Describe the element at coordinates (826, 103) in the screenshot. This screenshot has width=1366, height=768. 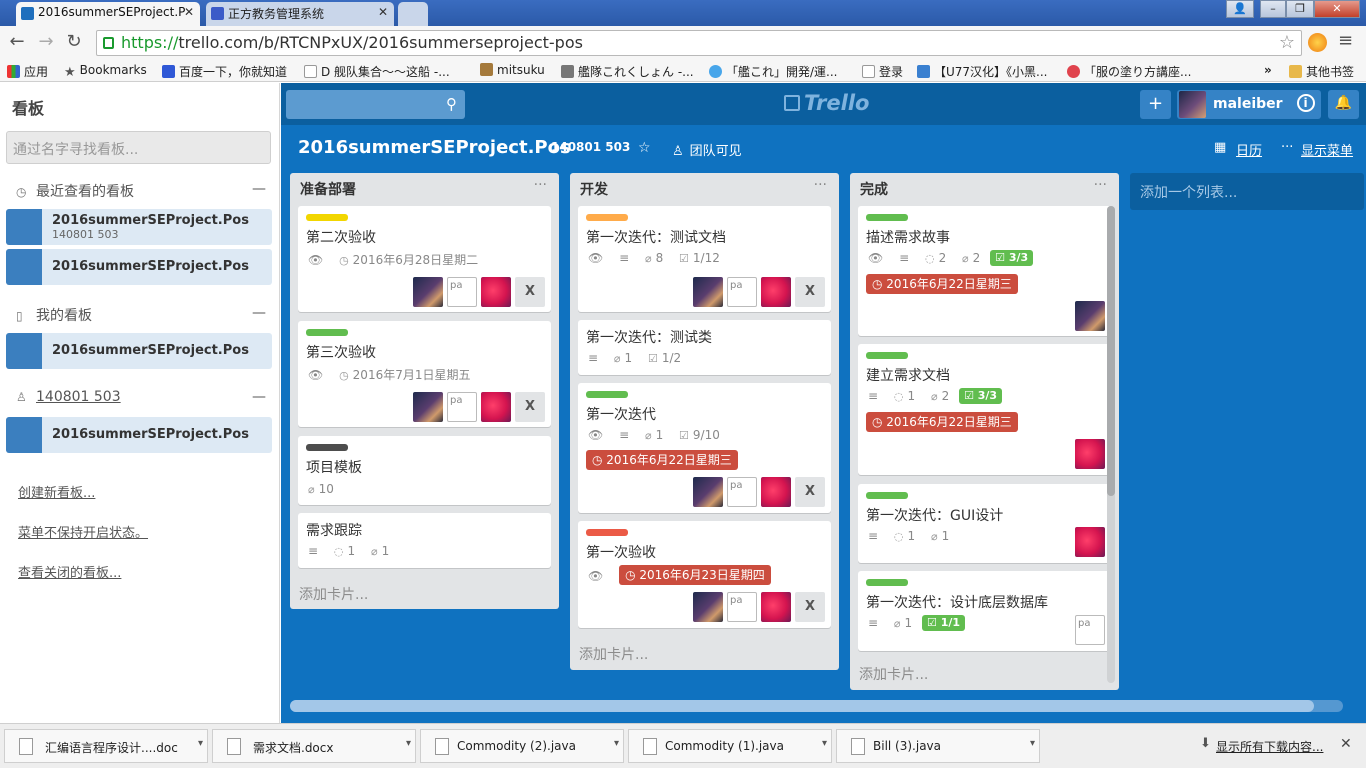
I see `trello-logo: Trello` at that location.